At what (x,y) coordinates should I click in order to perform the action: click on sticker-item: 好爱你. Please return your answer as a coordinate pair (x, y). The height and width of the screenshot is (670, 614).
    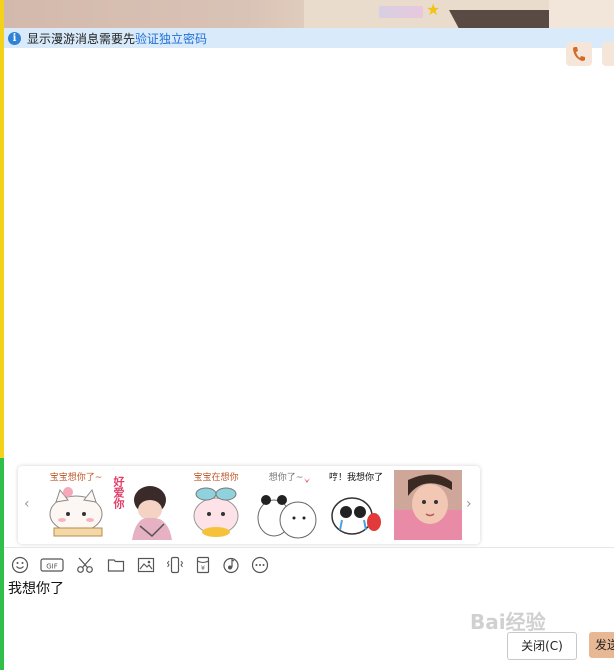
    Looking at the image, I should click on (146, 505).